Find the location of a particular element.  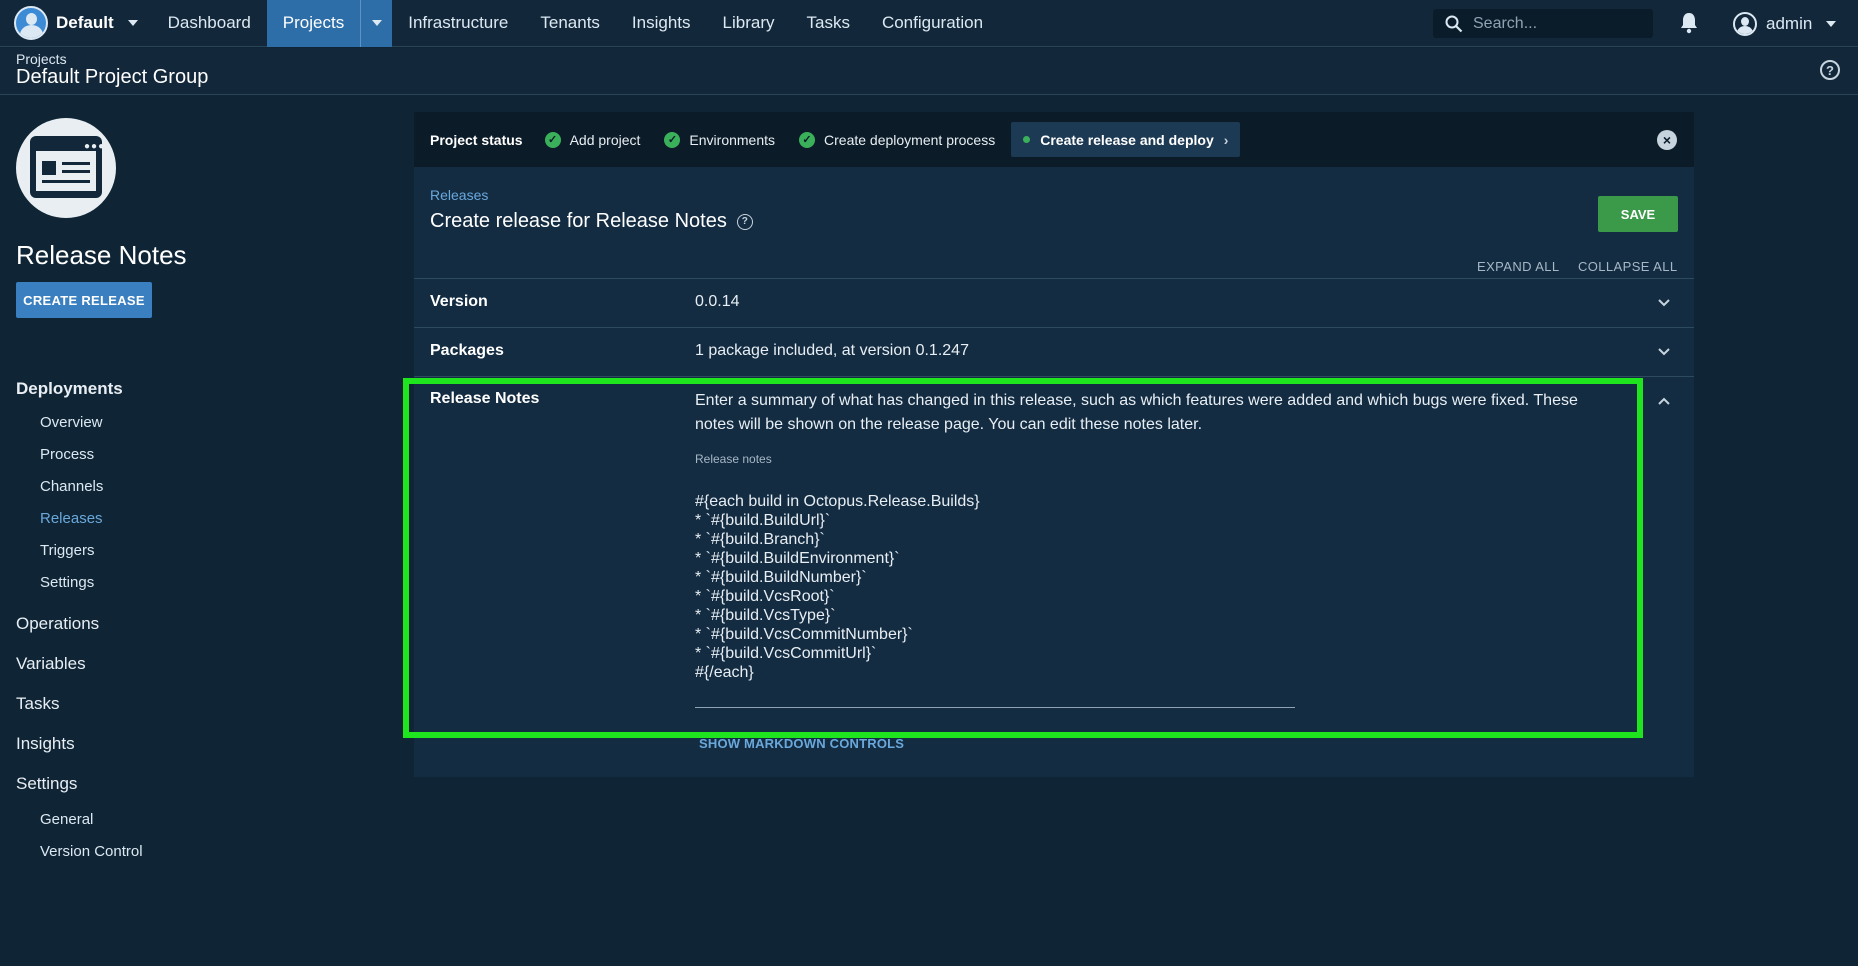

nav-configuration: Configuration is located at coordinates (932, 23).